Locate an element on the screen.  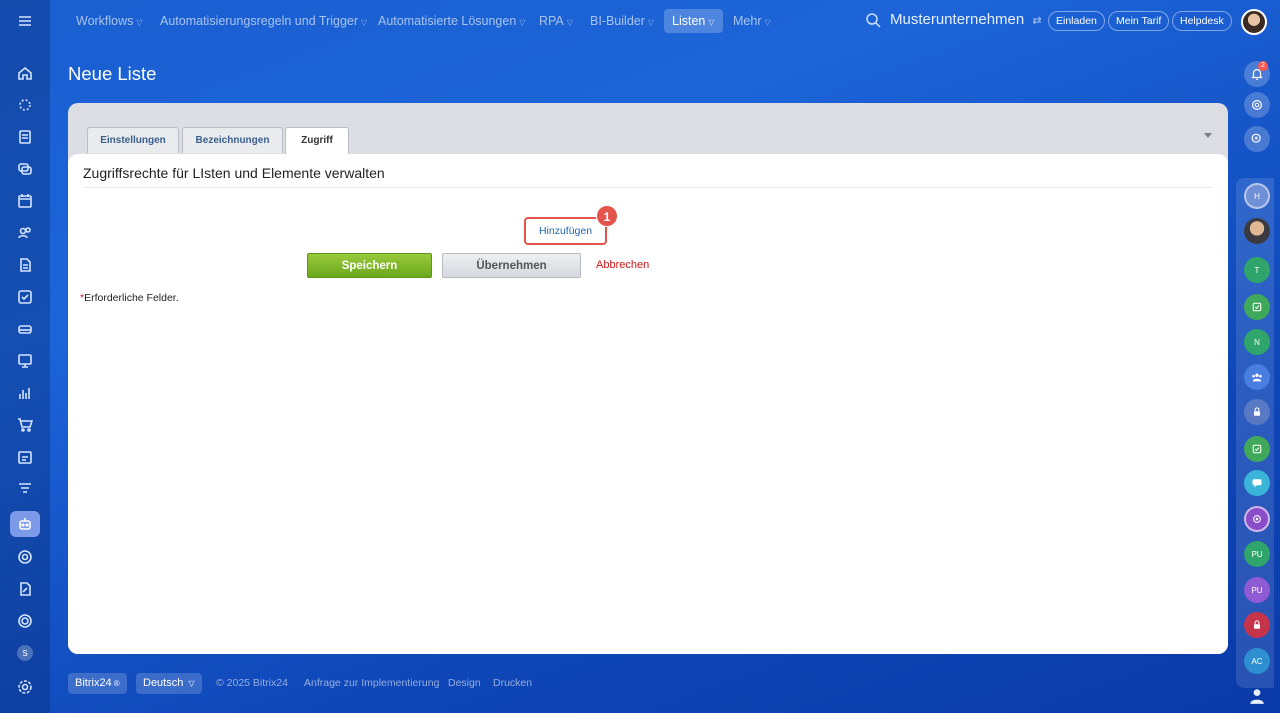
swap-icon: ⇄ is located at coordinates (1037, 21).